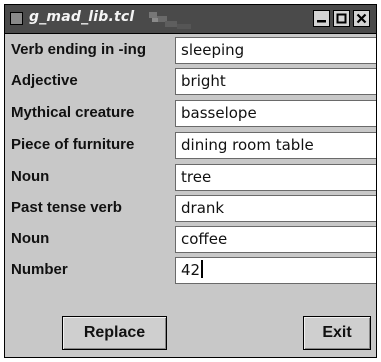  I want to click on text-caret, so click(202, 269).